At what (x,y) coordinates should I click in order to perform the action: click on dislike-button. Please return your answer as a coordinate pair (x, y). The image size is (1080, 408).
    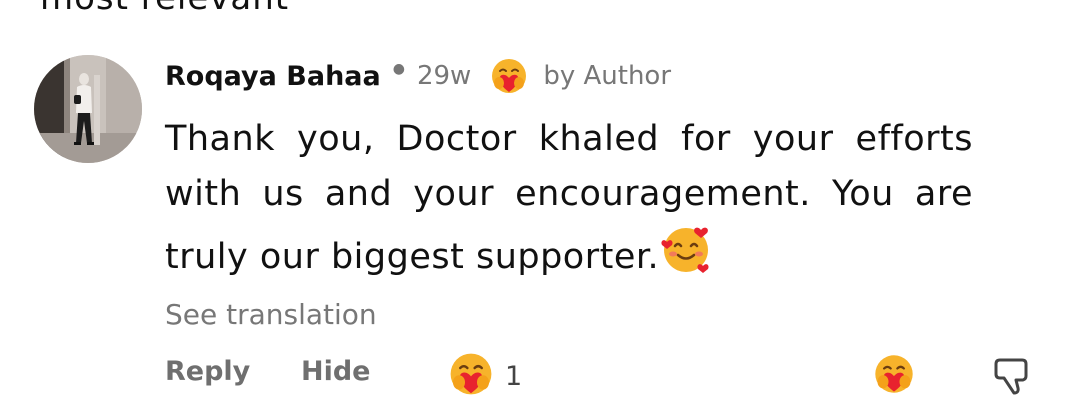
    Looking at the image, I should click on (1013, 377).